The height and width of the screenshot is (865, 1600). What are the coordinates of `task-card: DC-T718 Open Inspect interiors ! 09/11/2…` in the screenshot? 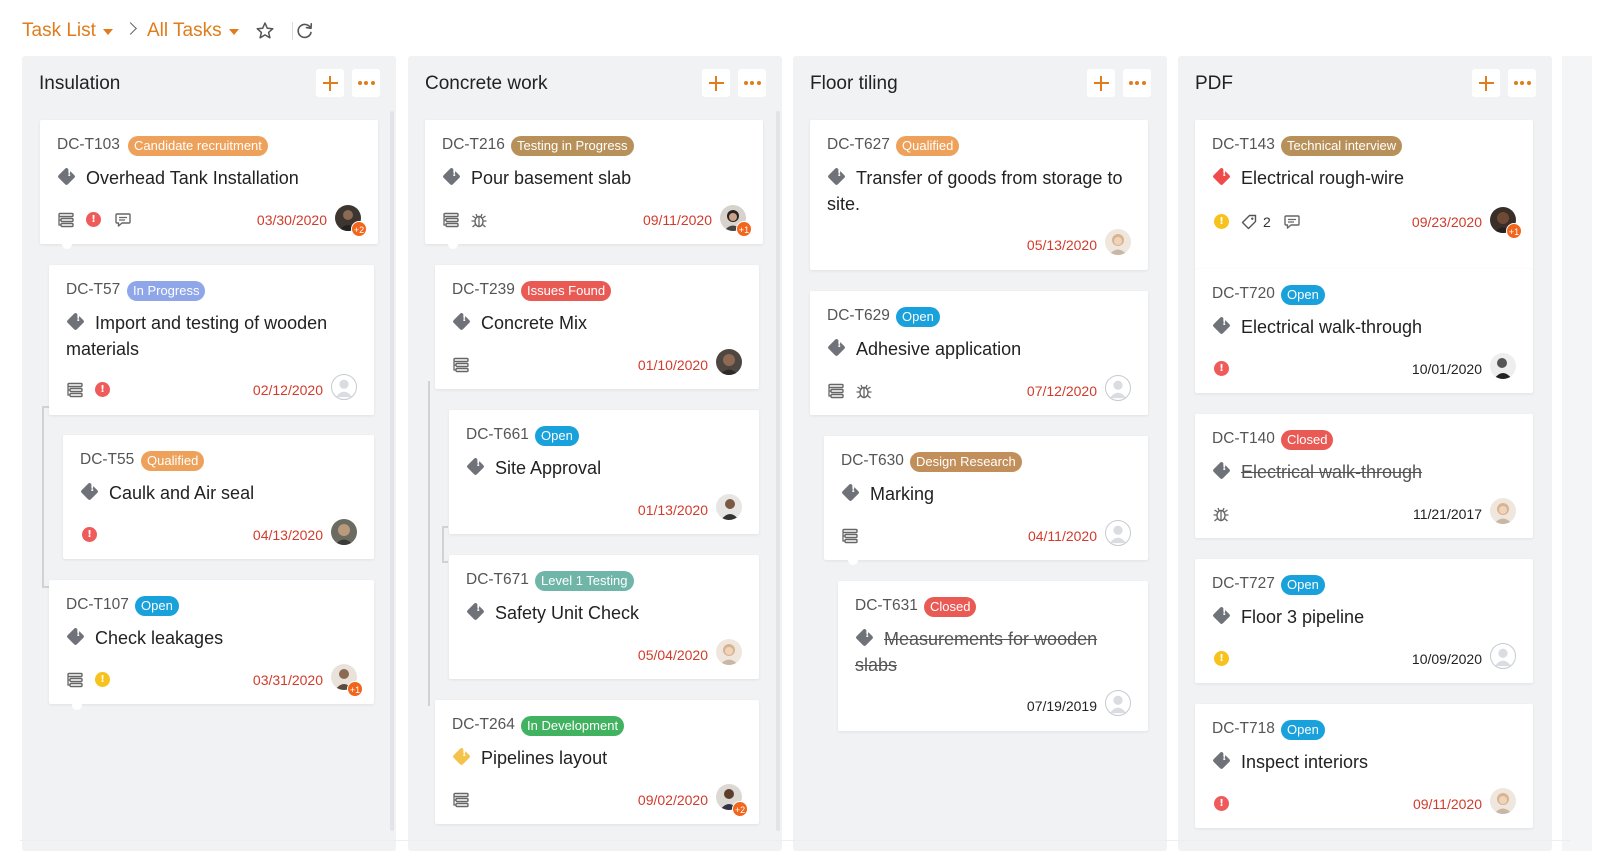 It's located at (1364, 766).